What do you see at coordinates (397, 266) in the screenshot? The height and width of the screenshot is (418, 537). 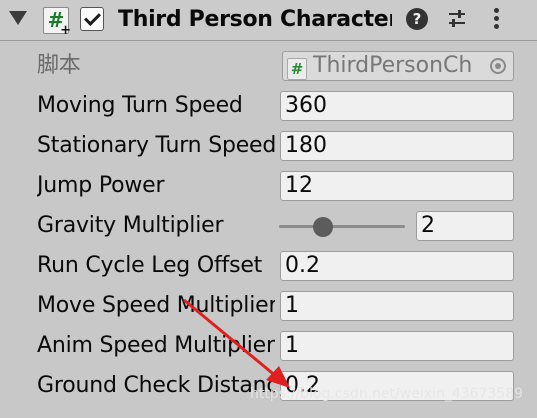 I see `run-cycle-leg-offset-field: 0.2` at bounding box center [397, 266].